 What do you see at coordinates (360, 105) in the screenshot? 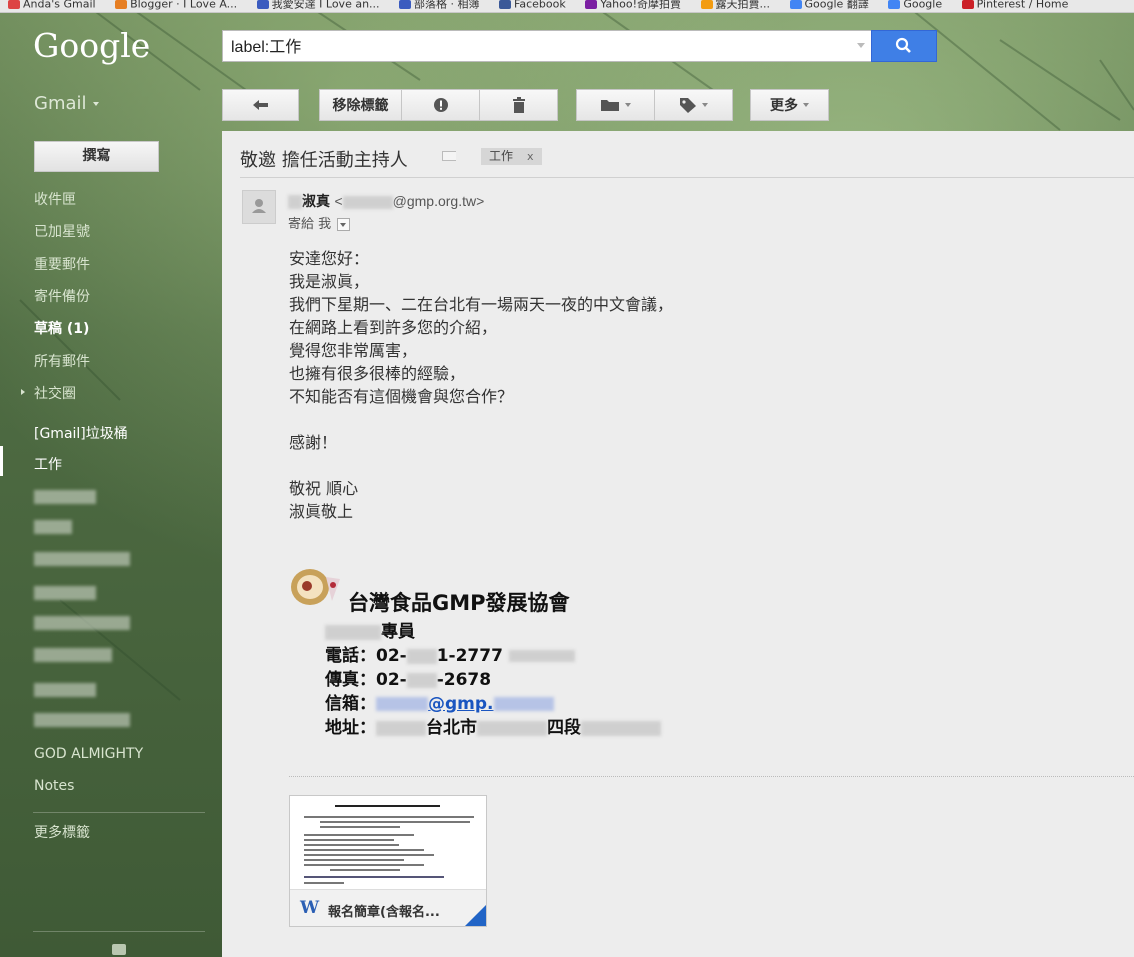
I see `remove-label-button: 移除標籤` at bounding box center [360, 105].